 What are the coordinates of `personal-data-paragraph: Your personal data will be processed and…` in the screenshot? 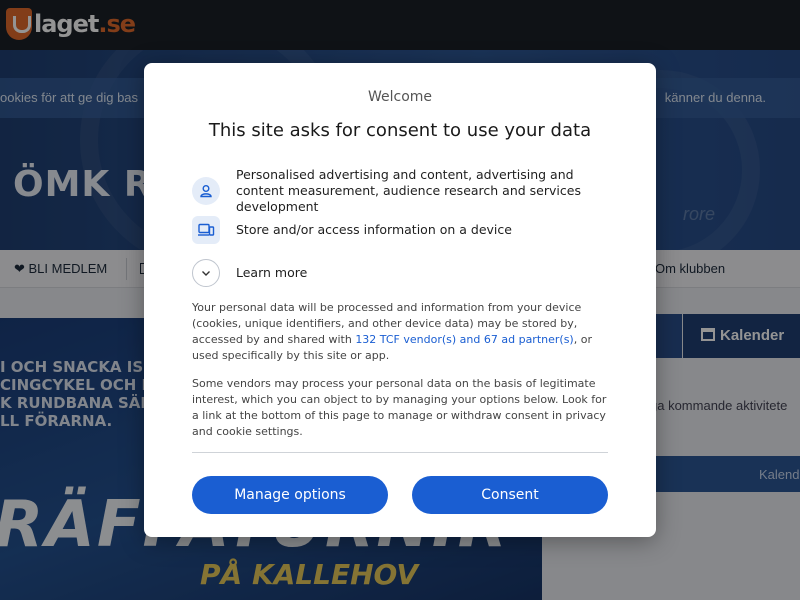 It's located at (400, 332).